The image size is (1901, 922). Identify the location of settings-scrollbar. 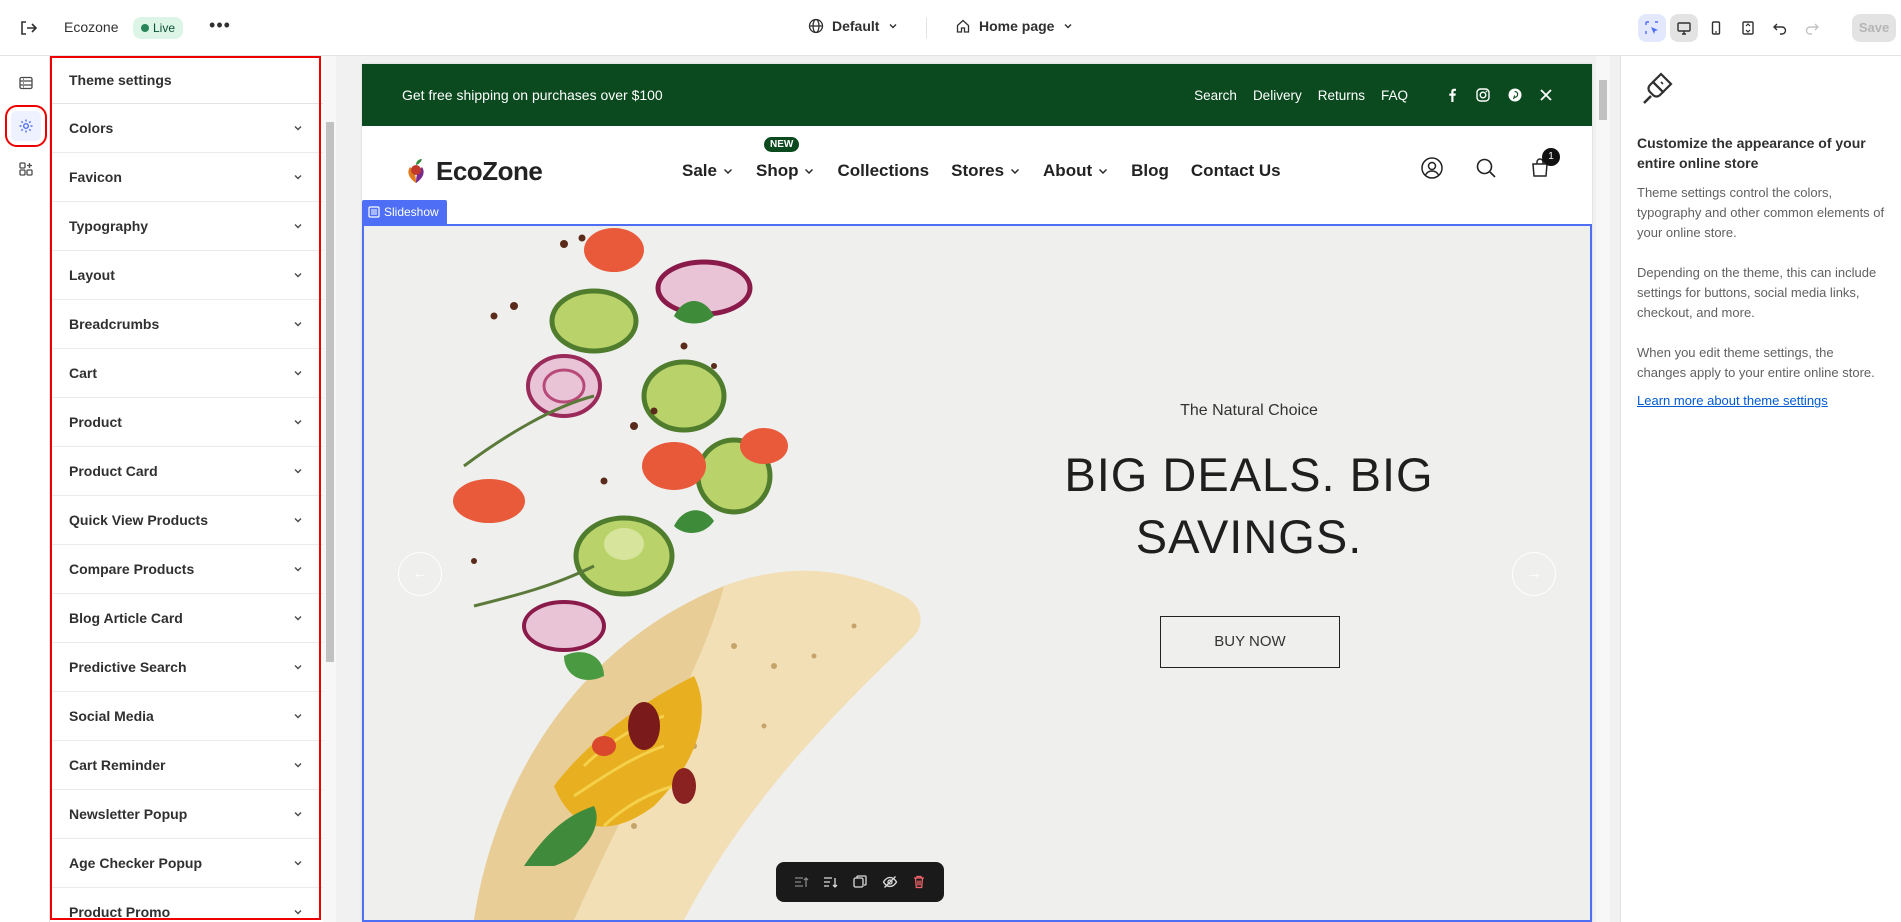
(329, 489).